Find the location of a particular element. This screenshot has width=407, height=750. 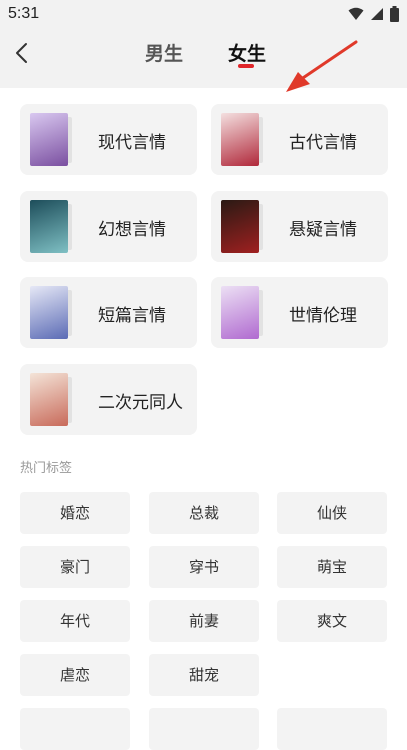

tab-male: 男生 is located at coordinates (164, 52).